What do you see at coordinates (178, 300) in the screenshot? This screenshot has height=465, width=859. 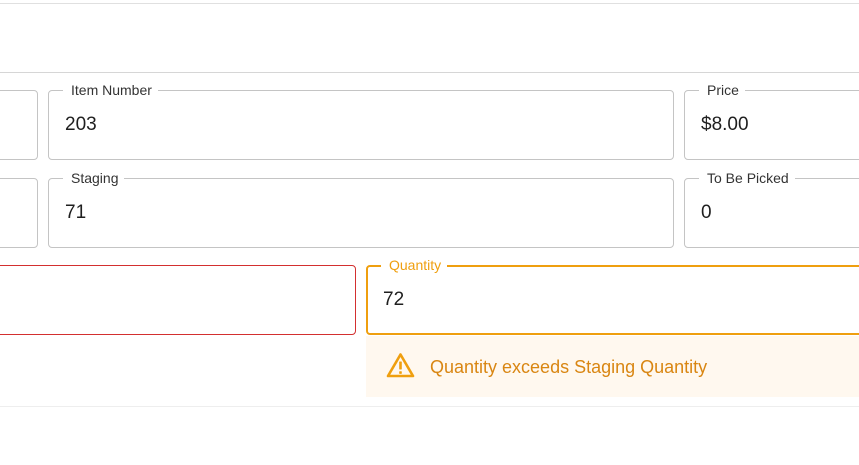 I see `error-field` at bounding box center [178, 300].